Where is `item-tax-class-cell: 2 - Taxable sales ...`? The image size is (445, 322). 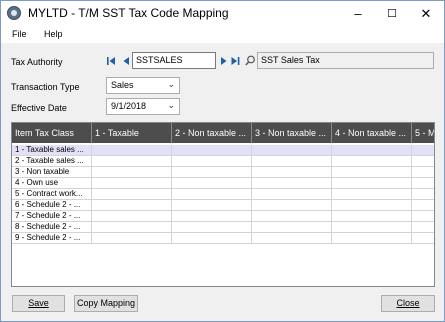 item-tax-class-cell: 2 - Taxable sales ... is located at coordinates (52, 161).